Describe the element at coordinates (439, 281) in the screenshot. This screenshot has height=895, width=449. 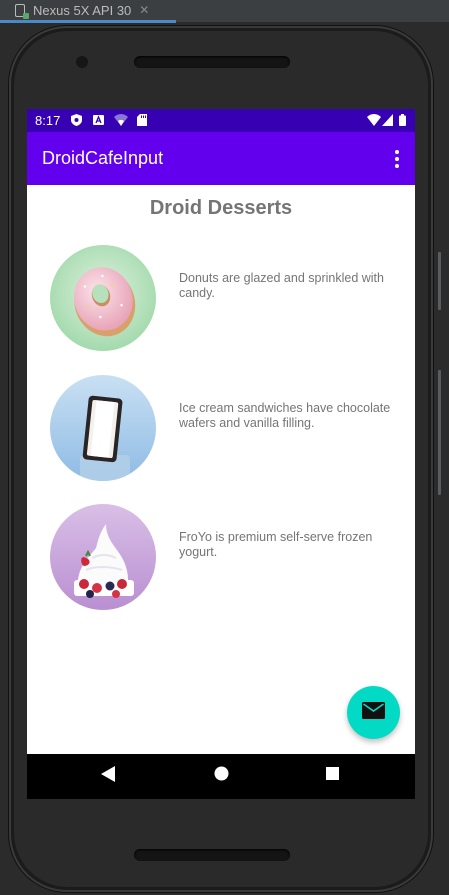
I see `scrollbar-marker` at that location.